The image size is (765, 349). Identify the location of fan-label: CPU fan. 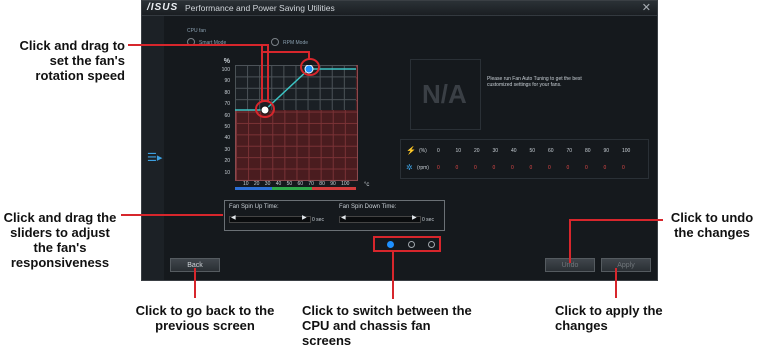
(196, 31).